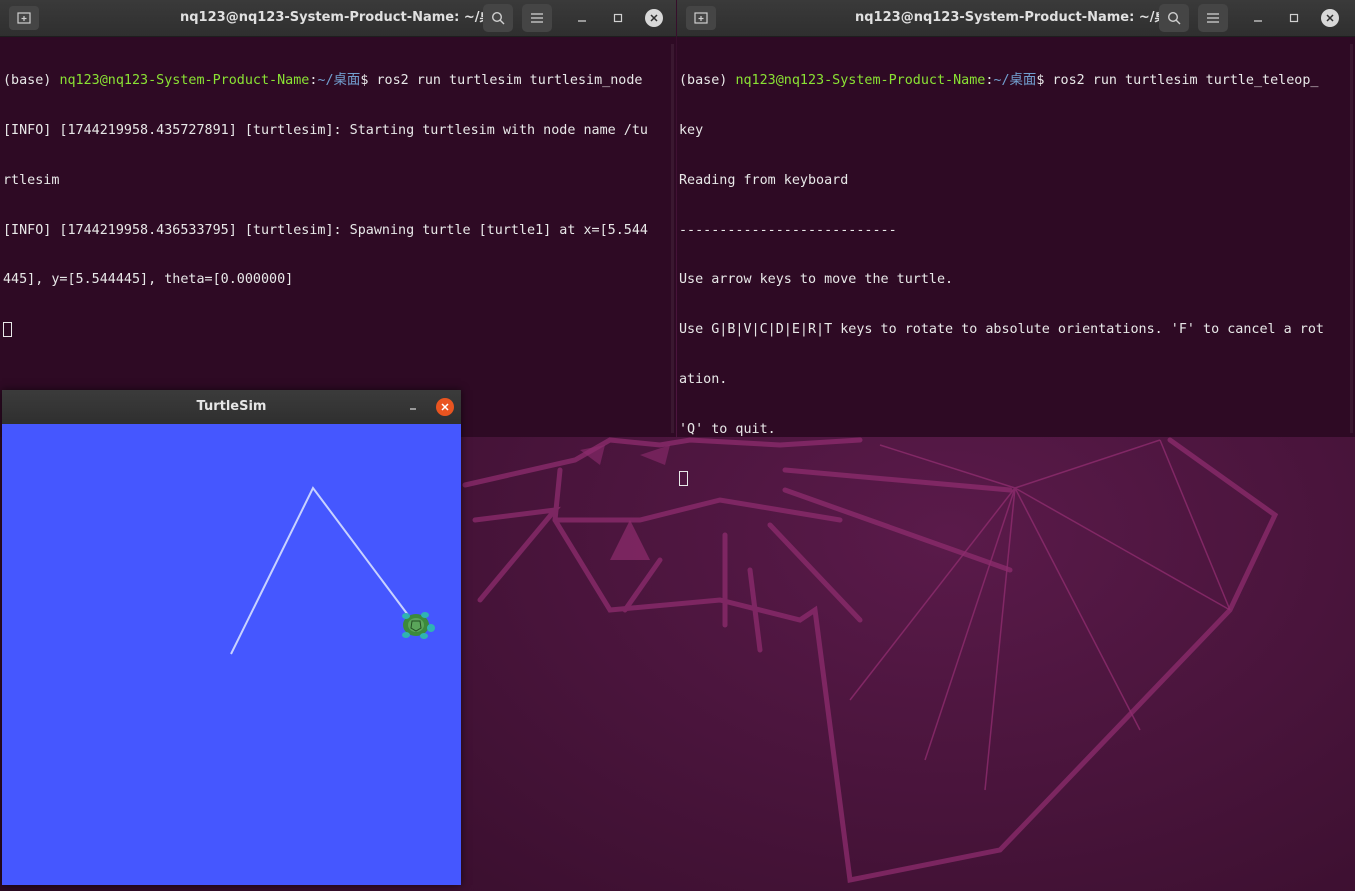 Image resolution: width=1355 pixels, height=891 pixels. Describe the element at coordinates (1185, 80) in the screenshot. I see `command-text: ros2 run turtlesim turtle_teleop_` at that location.